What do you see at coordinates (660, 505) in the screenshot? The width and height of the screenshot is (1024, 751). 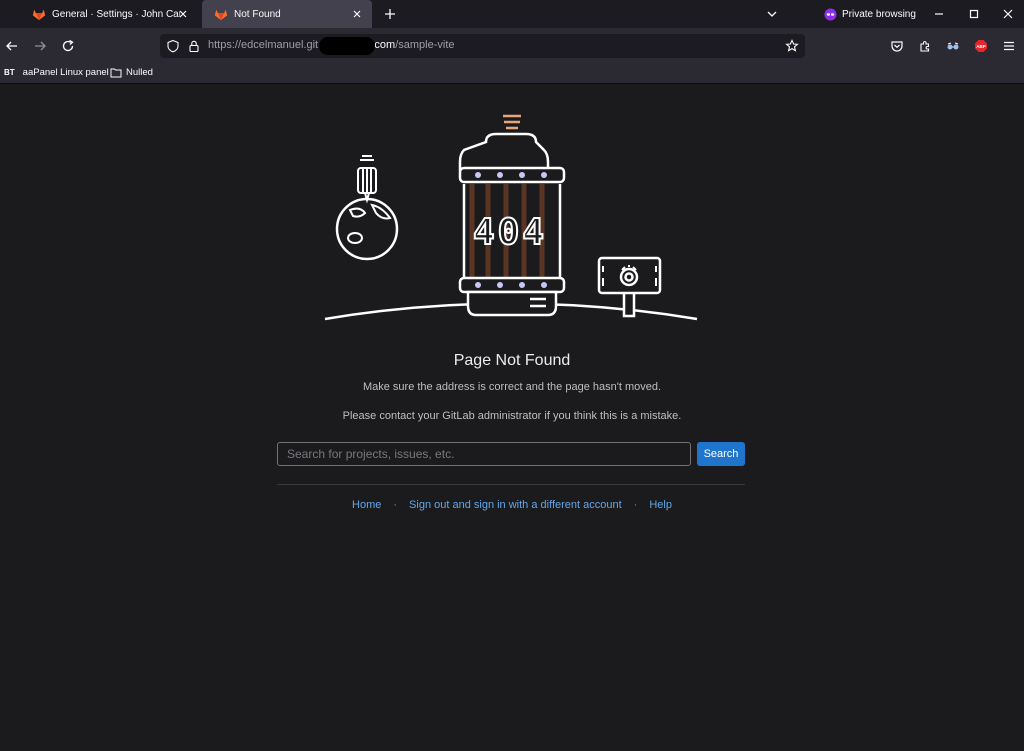 I see `help-link: Help` at bounding box center [660, 505].